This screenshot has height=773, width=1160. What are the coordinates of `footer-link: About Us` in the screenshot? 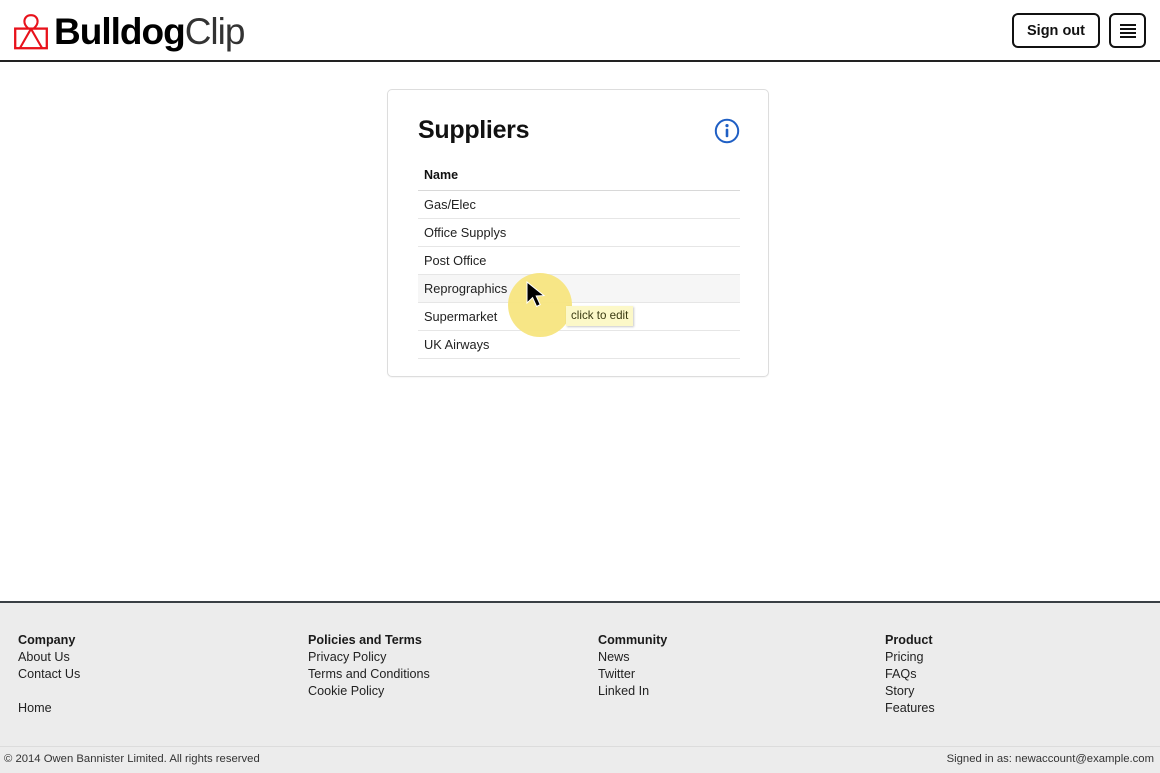 It's located at (156, 657).